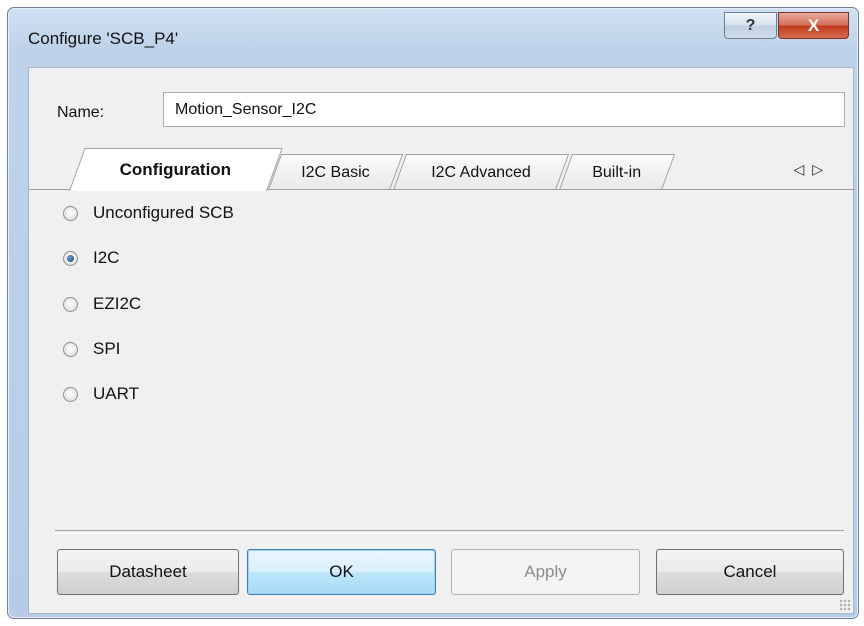 Image resolution: width=864 pixels, height=626 pixels. I want to click on button-separator, so click(449, 532).